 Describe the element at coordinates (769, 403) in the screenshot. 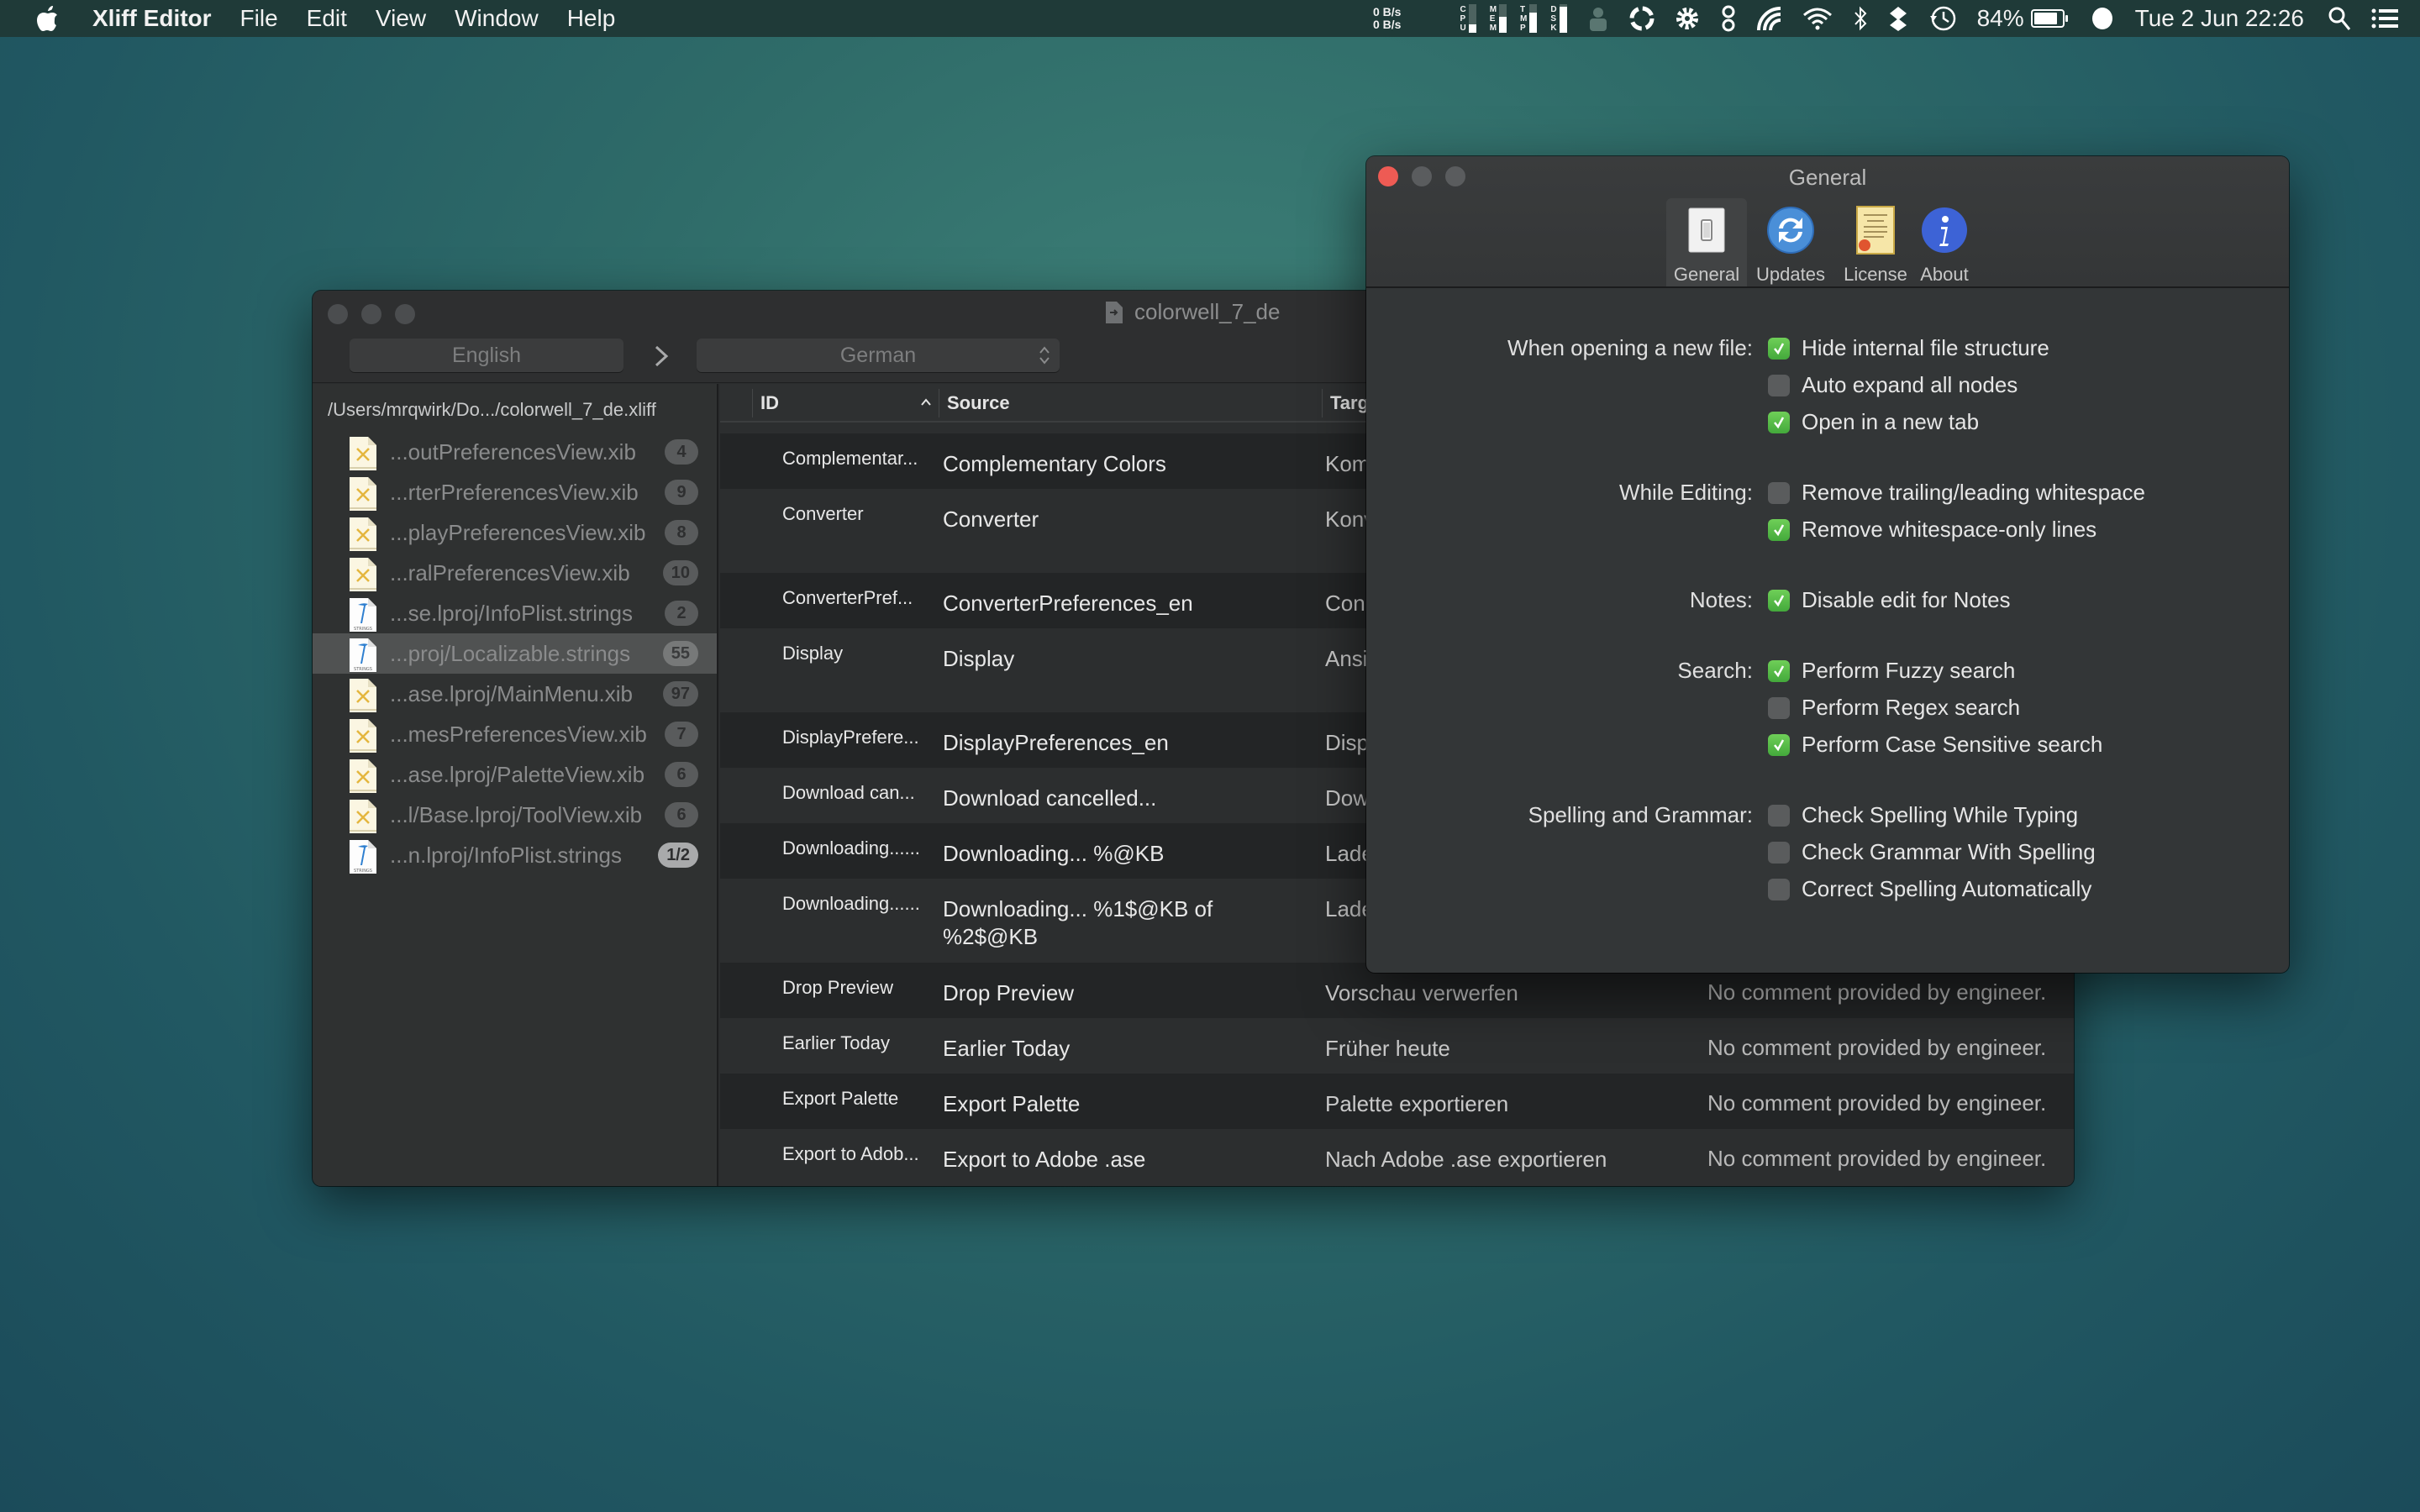

I see `column-header-id: ID` at that location.